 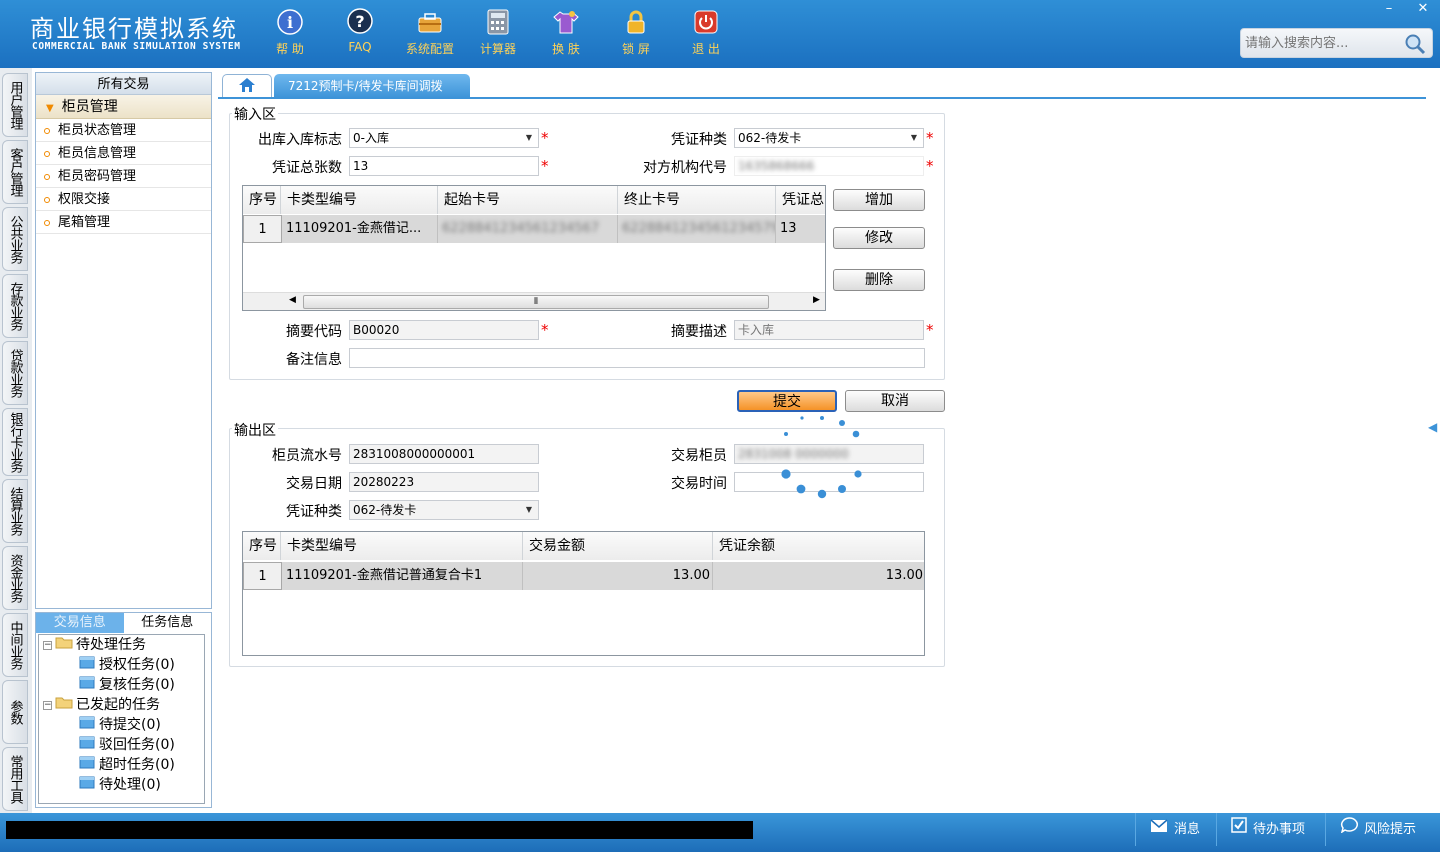 What do you see at coordinates (123, 199) in the screenshot?
I see `menu-item-permission-handover: 权限交接` at bounding box center [123, 199].